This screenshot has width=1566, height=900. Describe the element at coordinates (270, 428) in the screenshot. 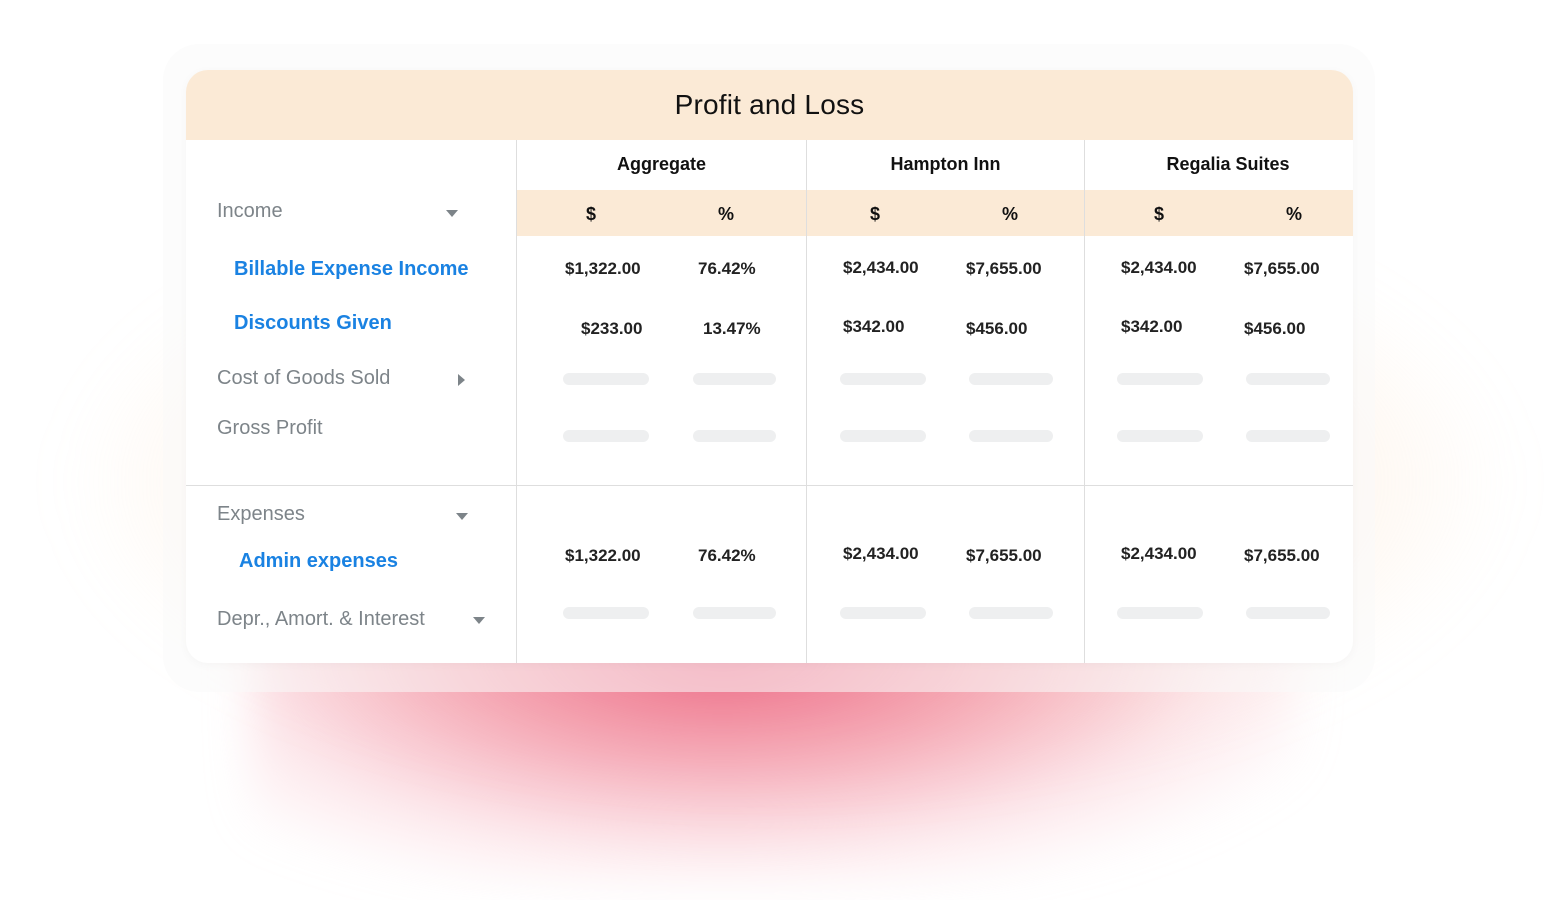

I see `row-label-gross-profit: Gross Profit` at that location.